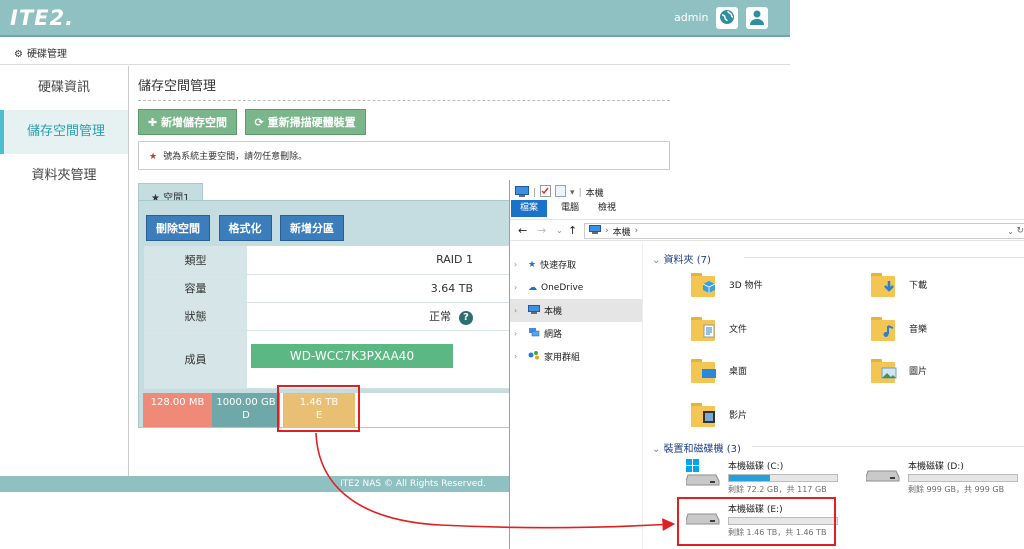 This screenshot has width=1024, height=549. Describe the element at coordinates (738, 329) in the screenshot. I see `folder-label: 文件` at that location.